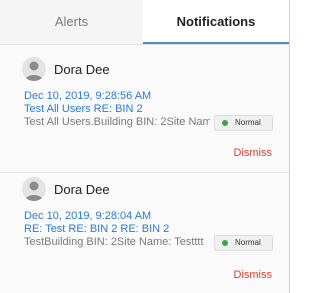  What do you see at coordinates (88, 216) in the screenshot?
I see `notification-timestamp: Dec 10, 2019, 9:28:04 AM` at bounding box center [88, 216].